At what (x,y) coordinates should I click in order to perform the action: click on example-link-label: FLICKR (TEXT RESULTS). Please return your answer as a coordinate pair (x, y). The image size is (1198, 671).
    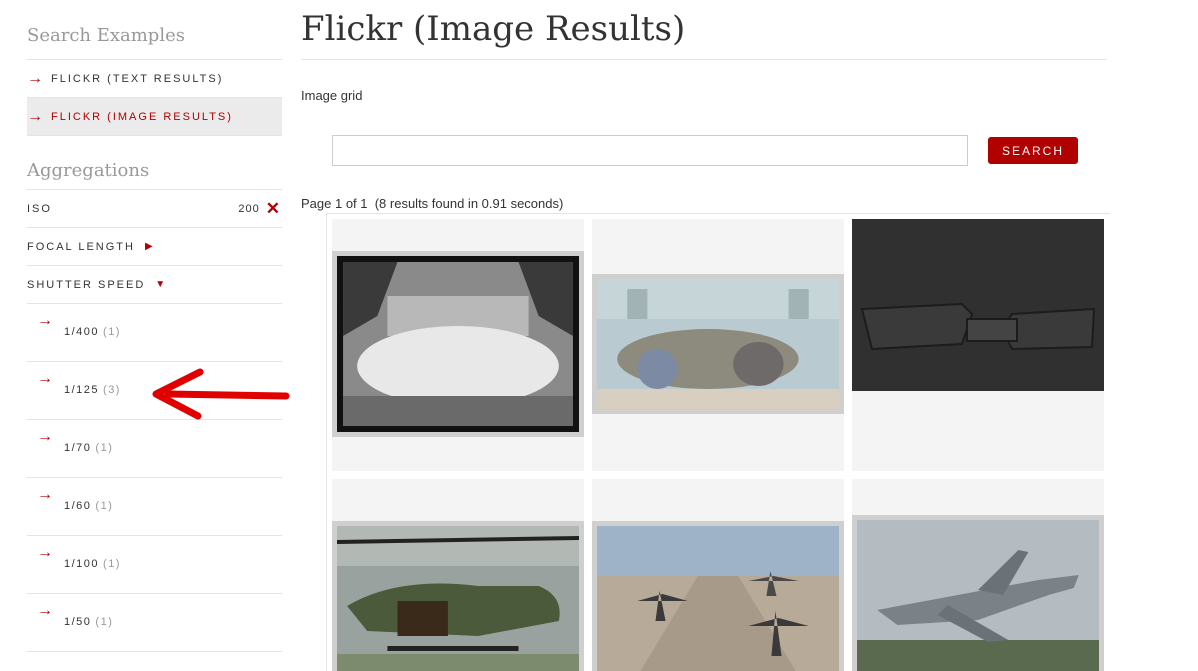
    Looking at the image, I should click on (137, 78).